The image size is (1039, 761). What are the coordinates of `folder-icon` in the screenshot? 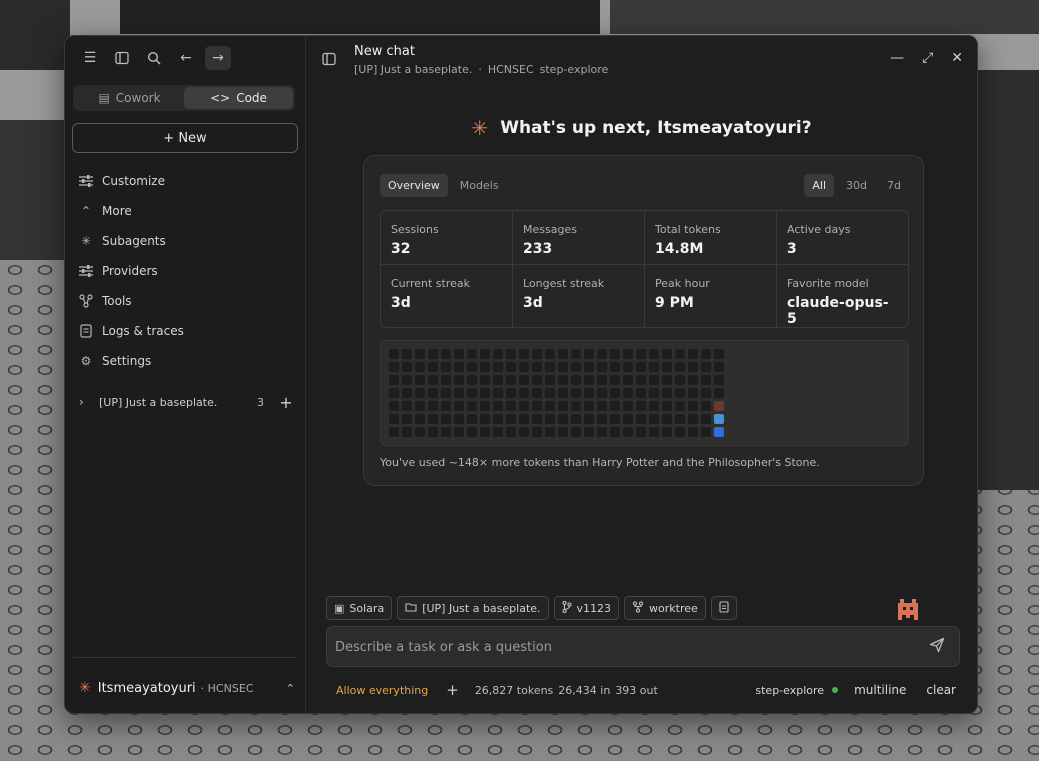 It's located at (411, 608).